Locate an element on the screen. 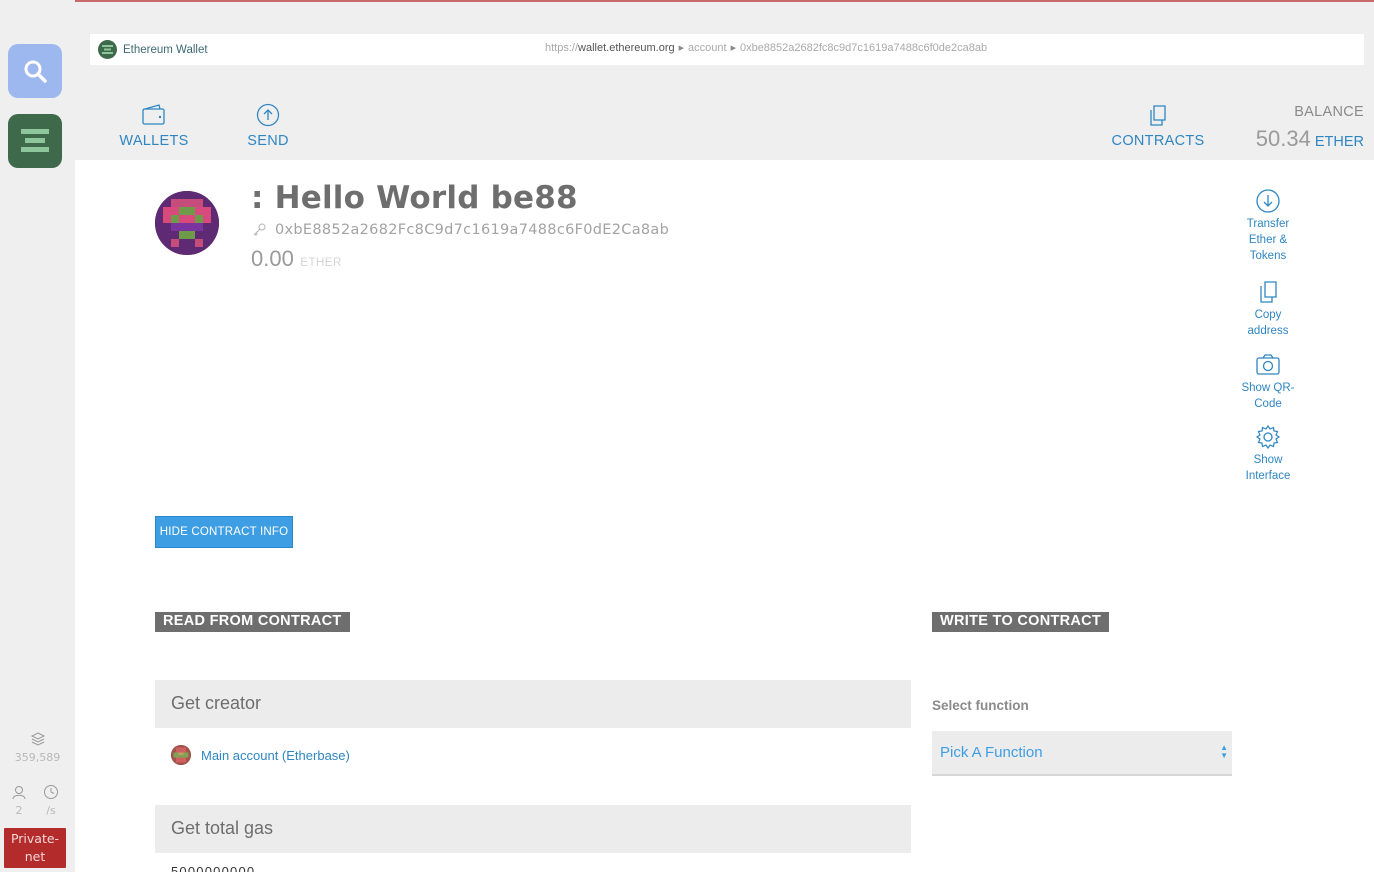 The image size is (1374, 872). function-select: Pick A Function ▲ ▼ is located at coordinates (1082, 753).